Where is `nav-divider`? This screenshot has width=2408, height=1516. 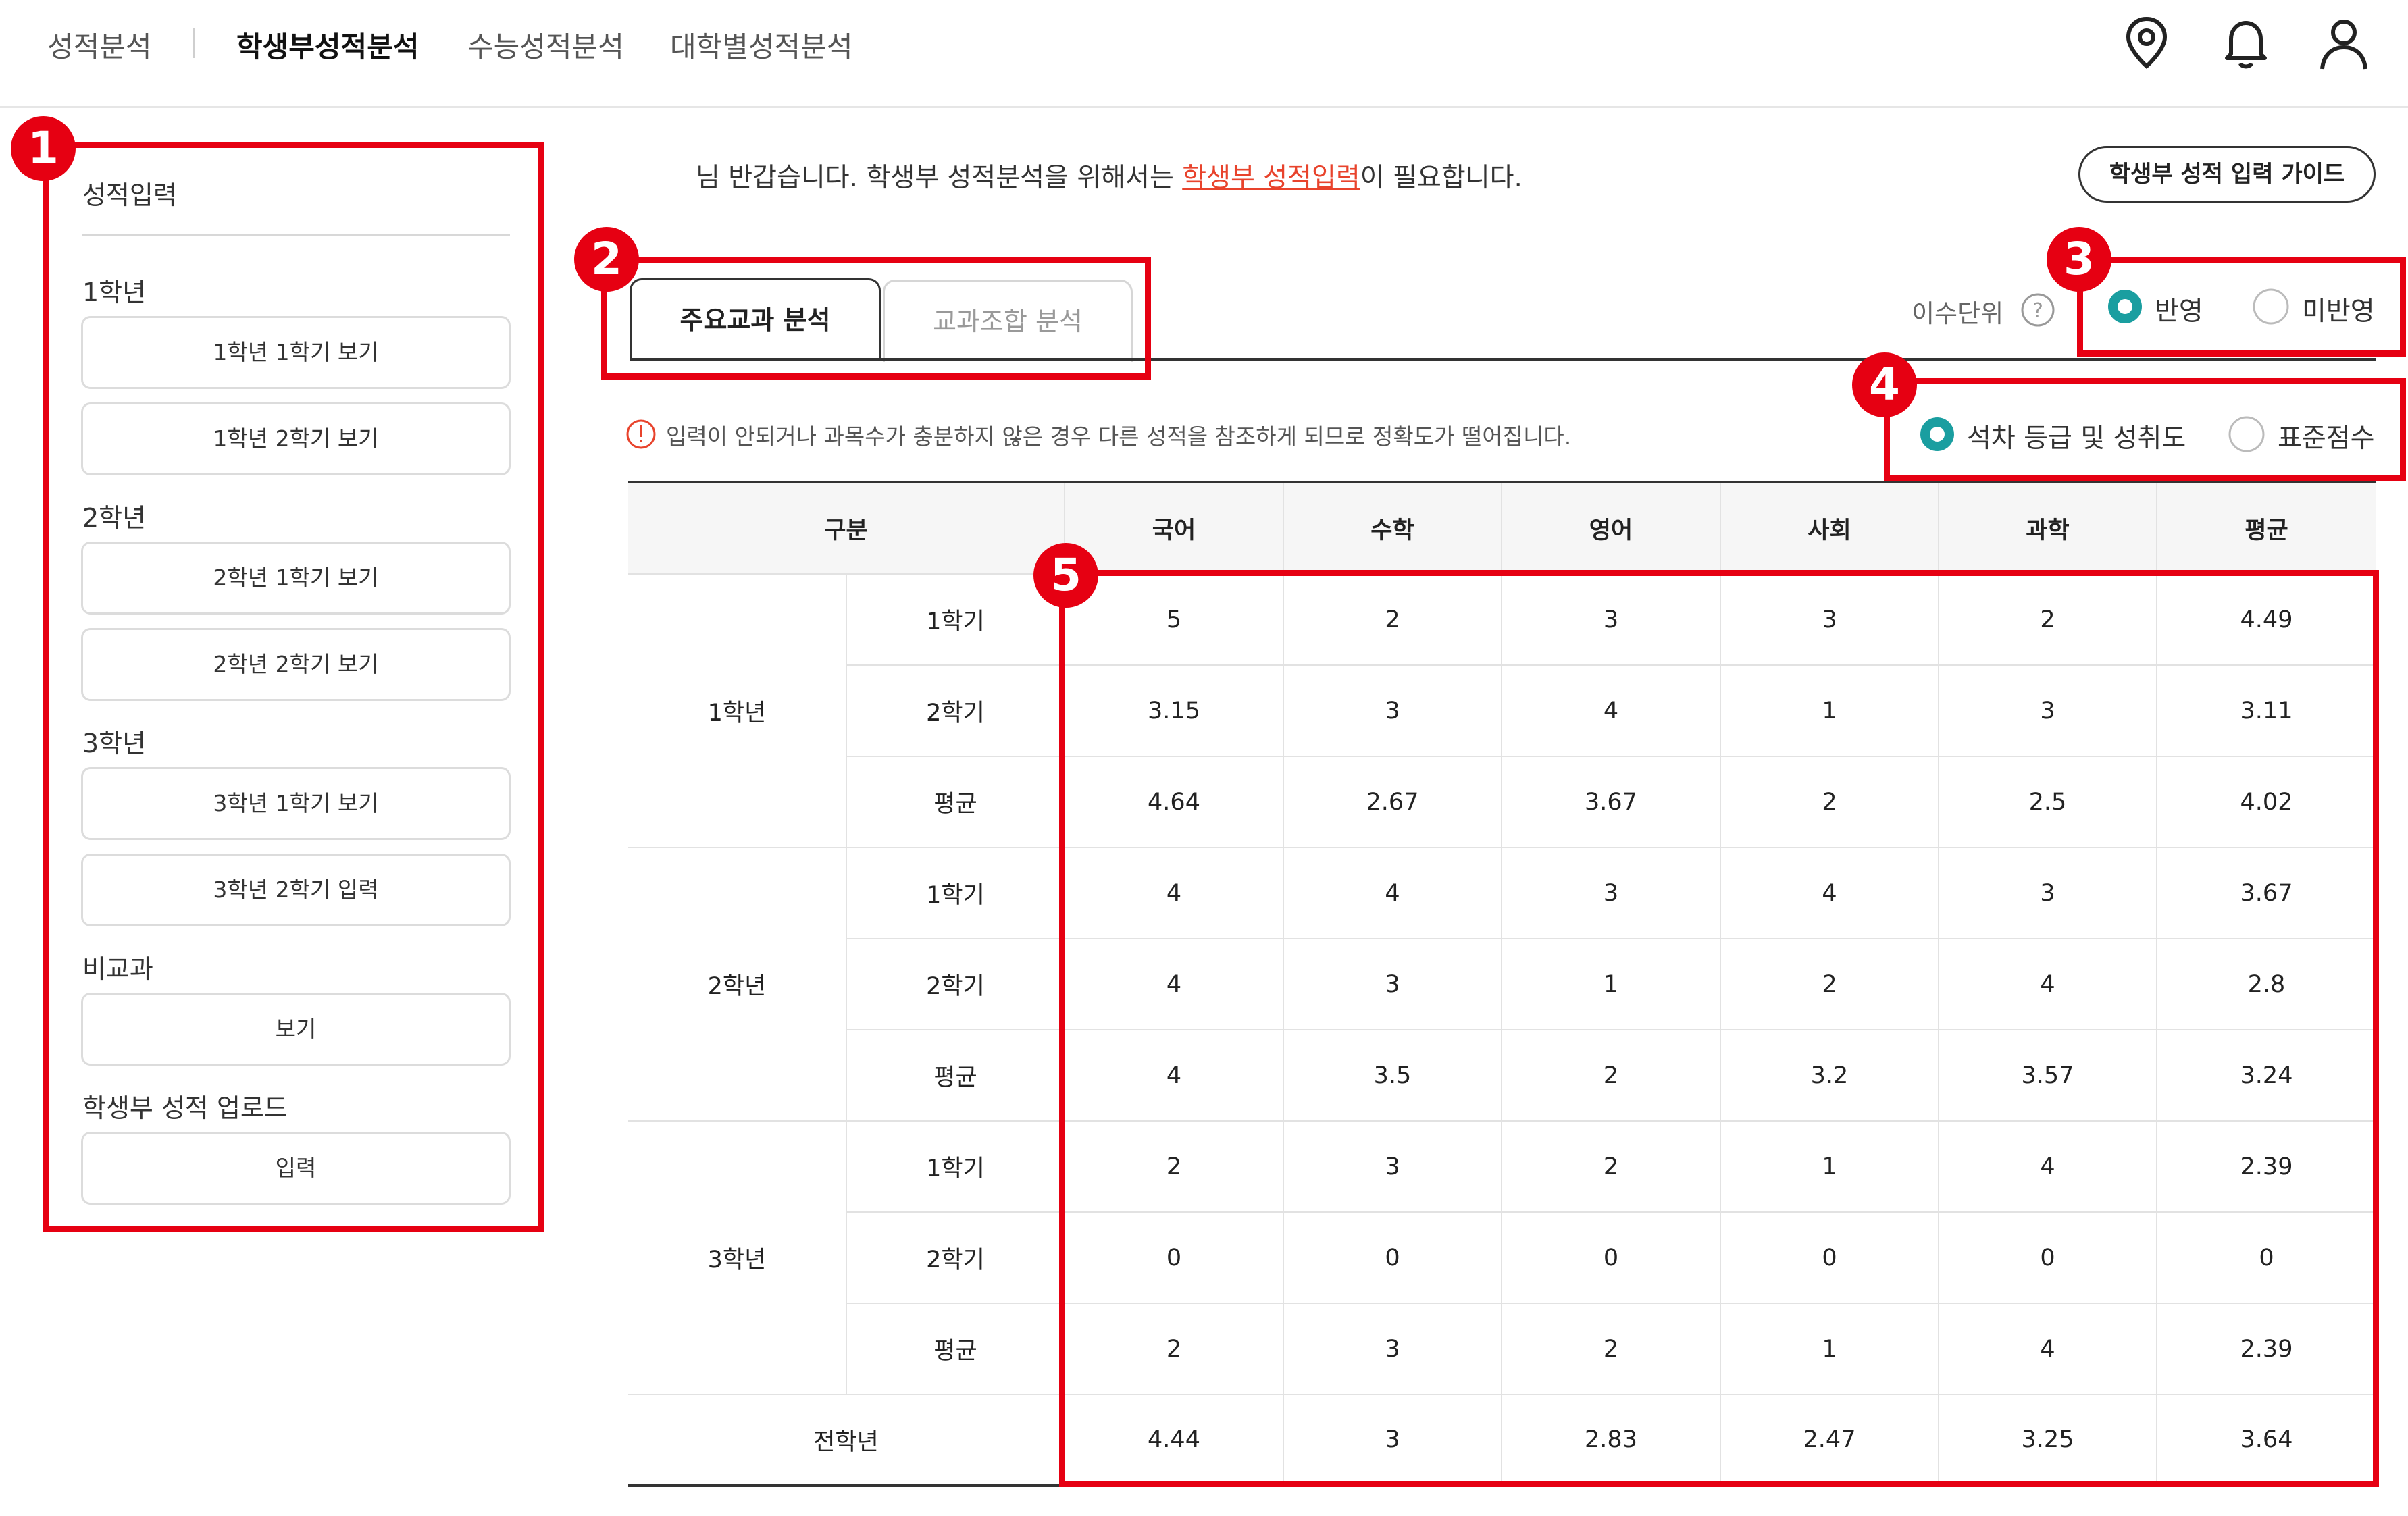 nav-divider is located at coordinates (194, 43).